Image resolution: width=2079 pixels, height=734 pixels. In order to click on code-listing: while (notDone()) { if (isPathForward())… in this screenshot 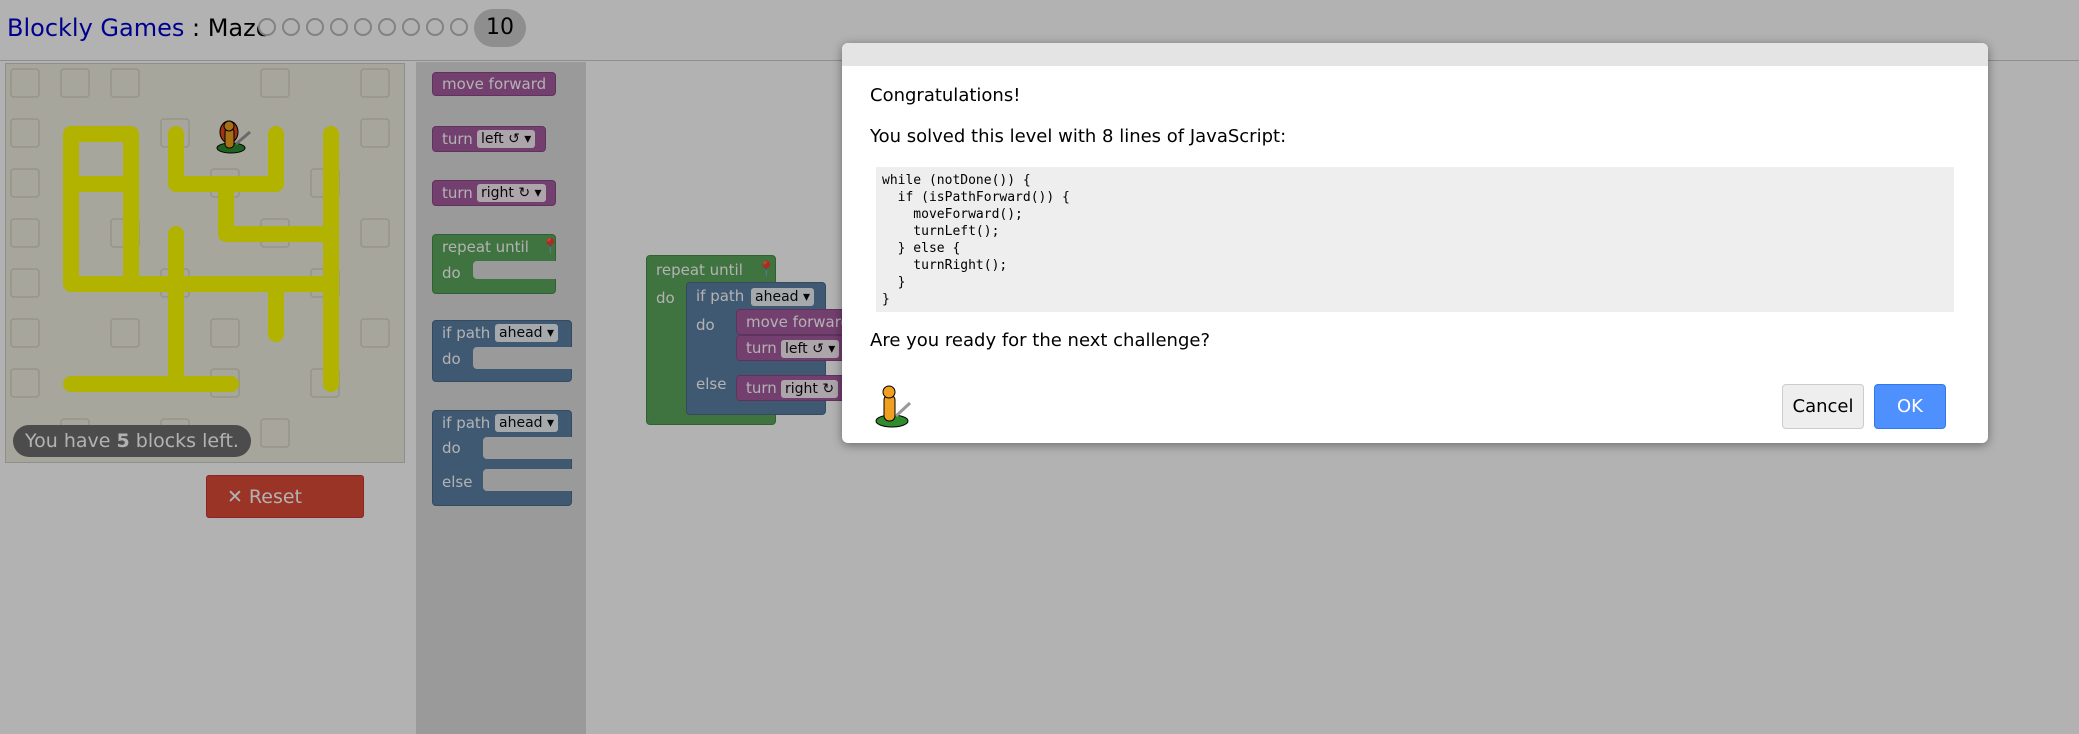, I will do `click(1415, 239)`.